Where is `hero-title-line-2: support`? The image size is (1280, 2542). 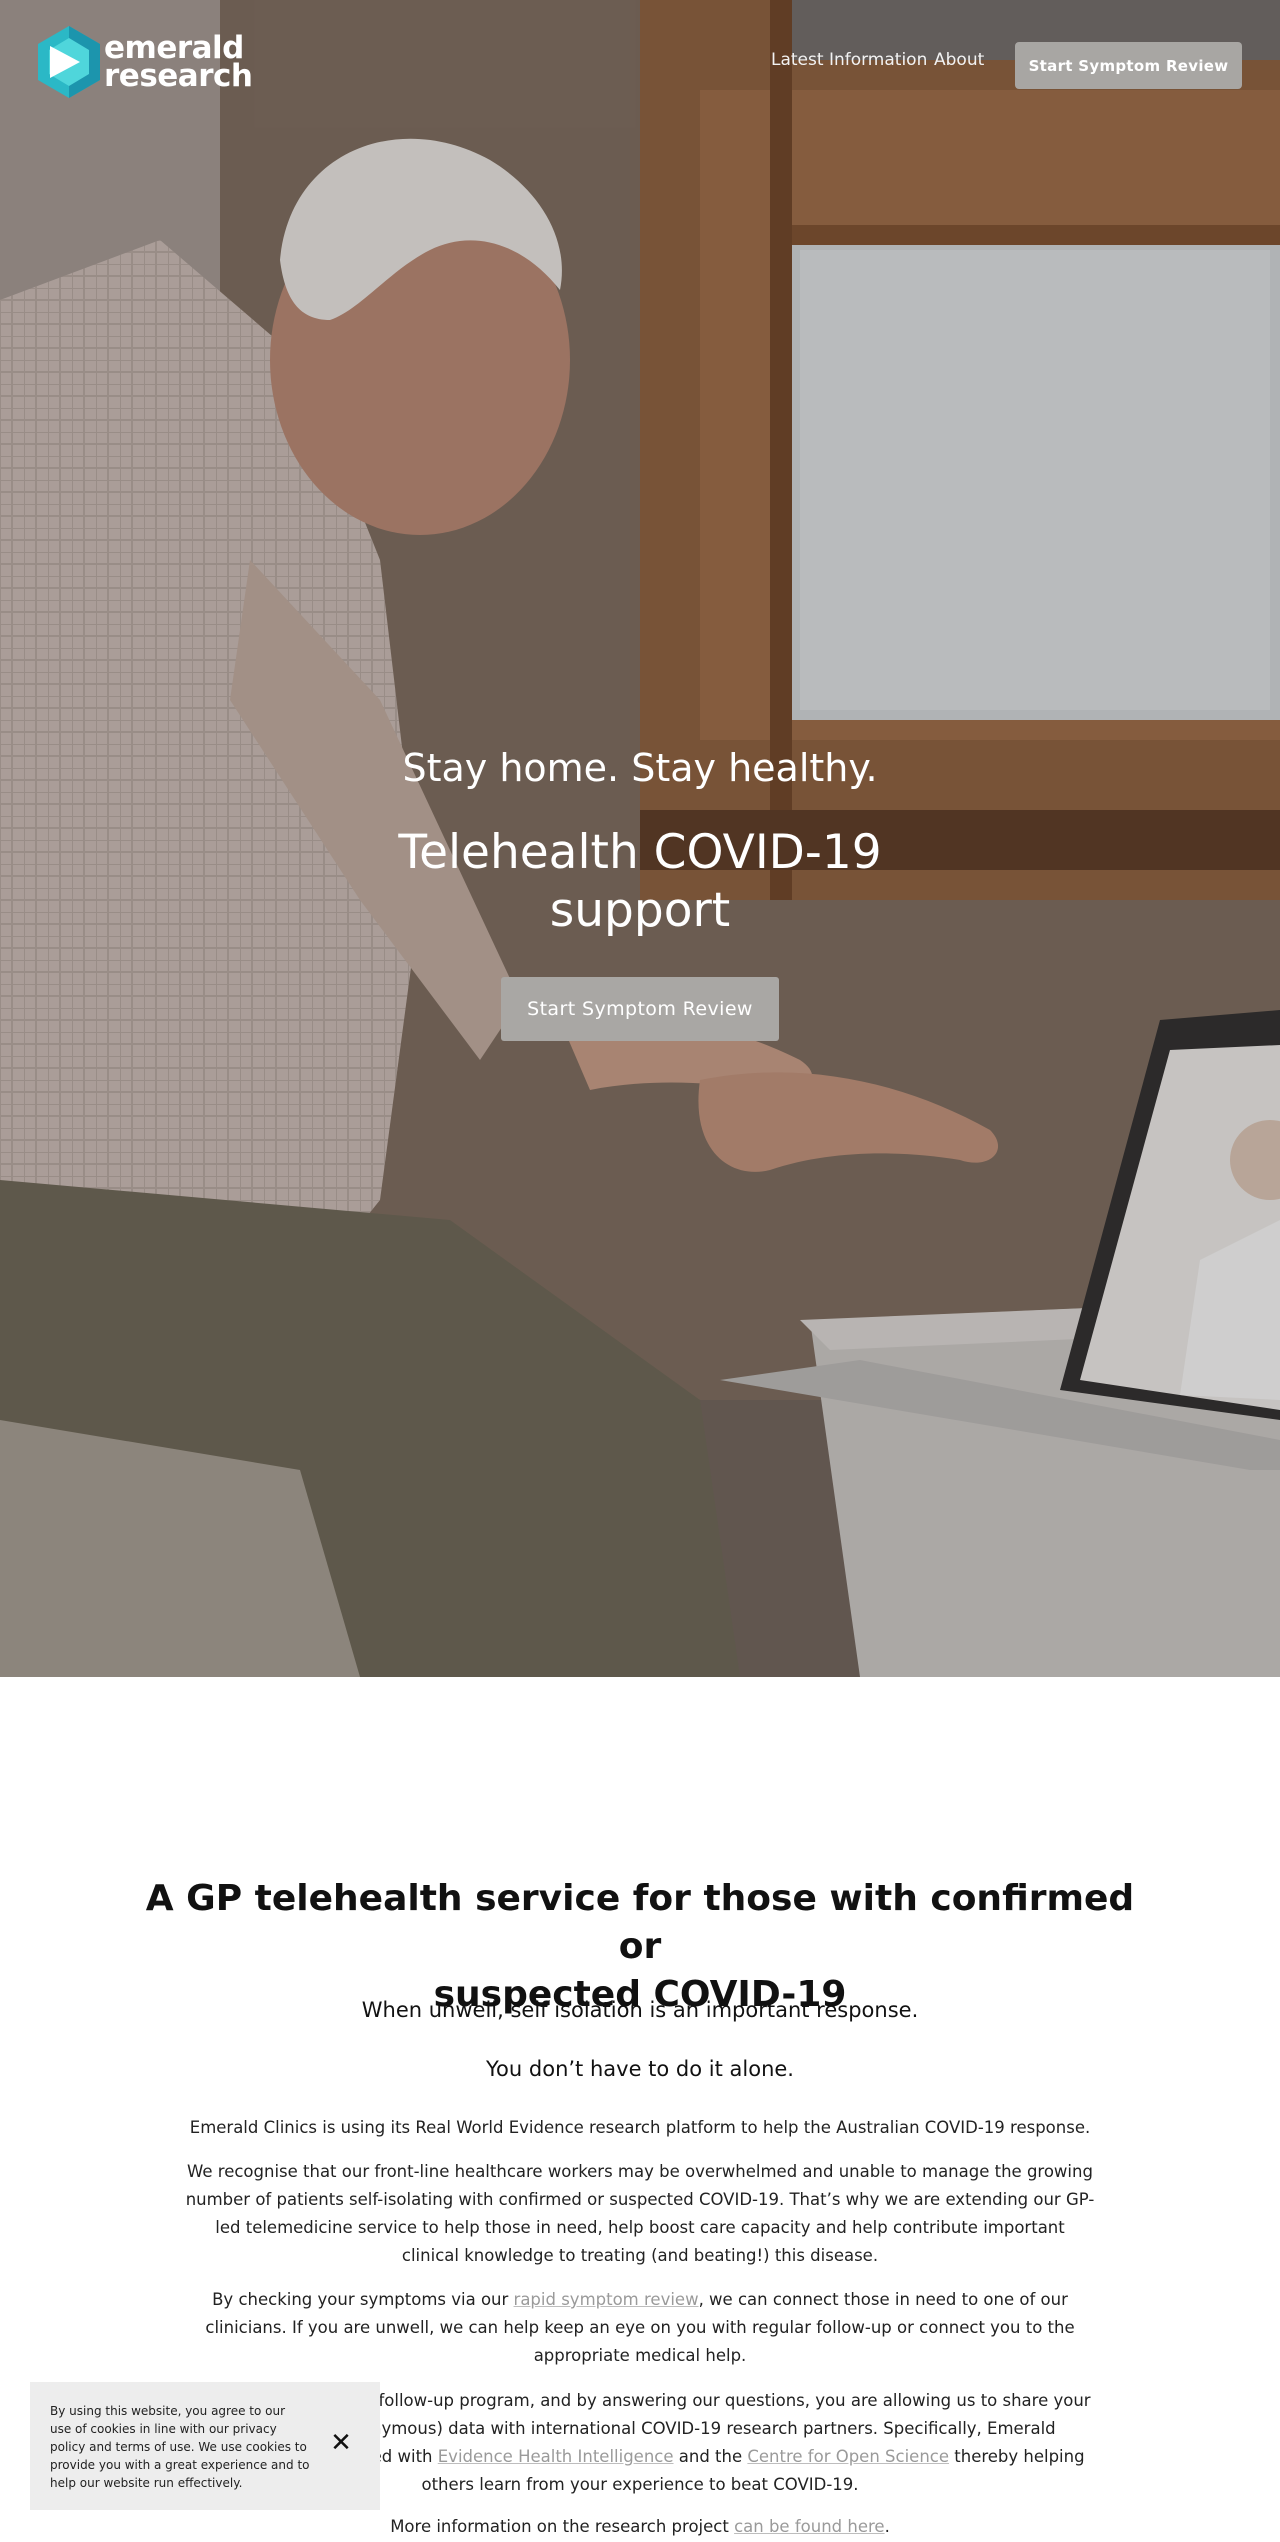
hero-title-line-2: support is located at coordinates (640, 910).